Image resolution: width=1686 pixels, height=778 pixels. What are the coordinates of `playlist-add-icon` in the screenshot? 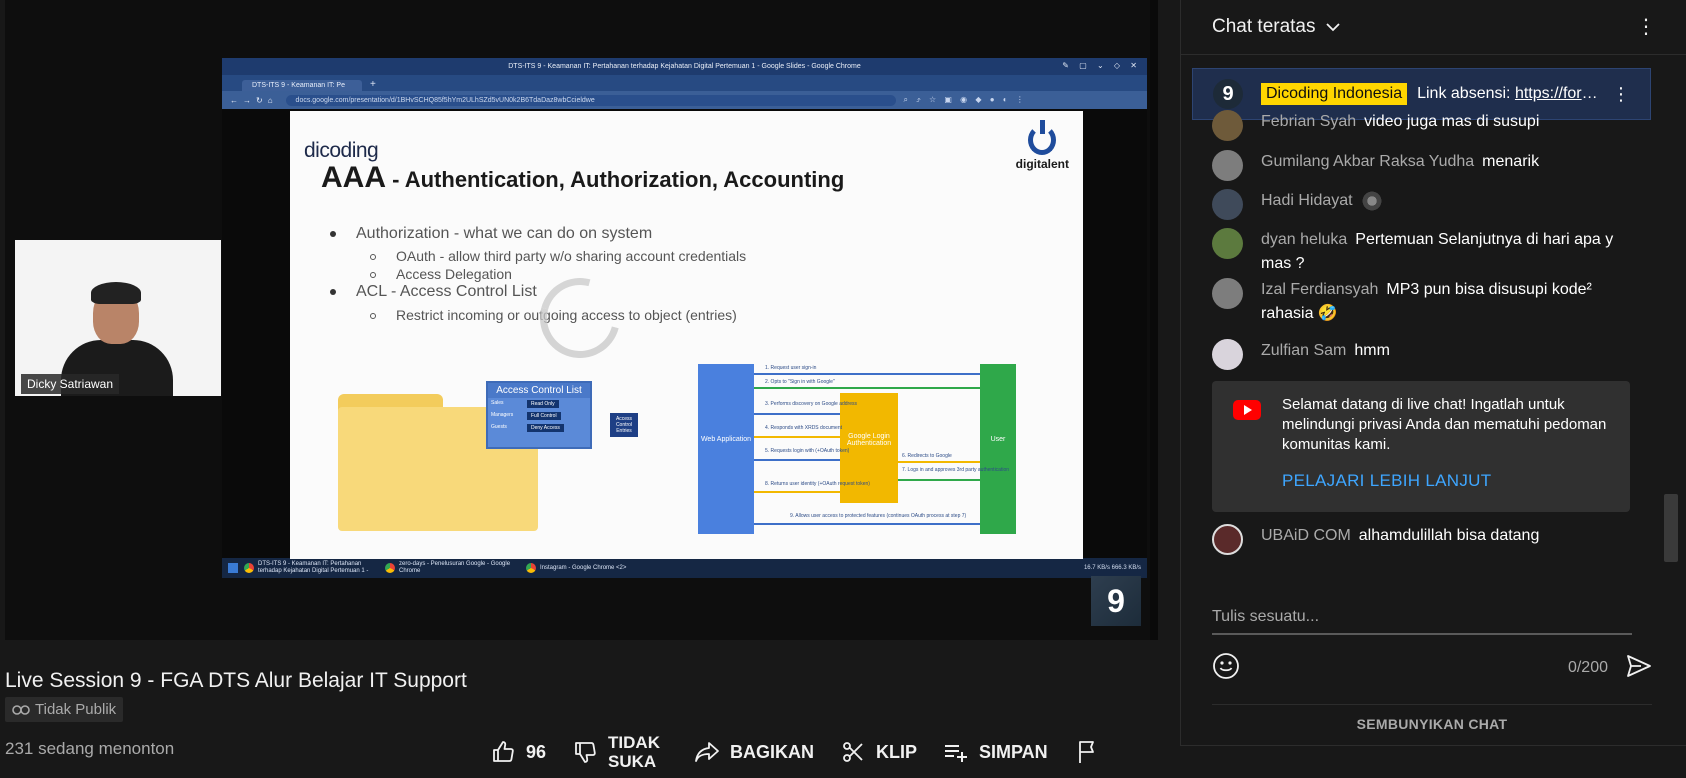 It's located at (956, 752).